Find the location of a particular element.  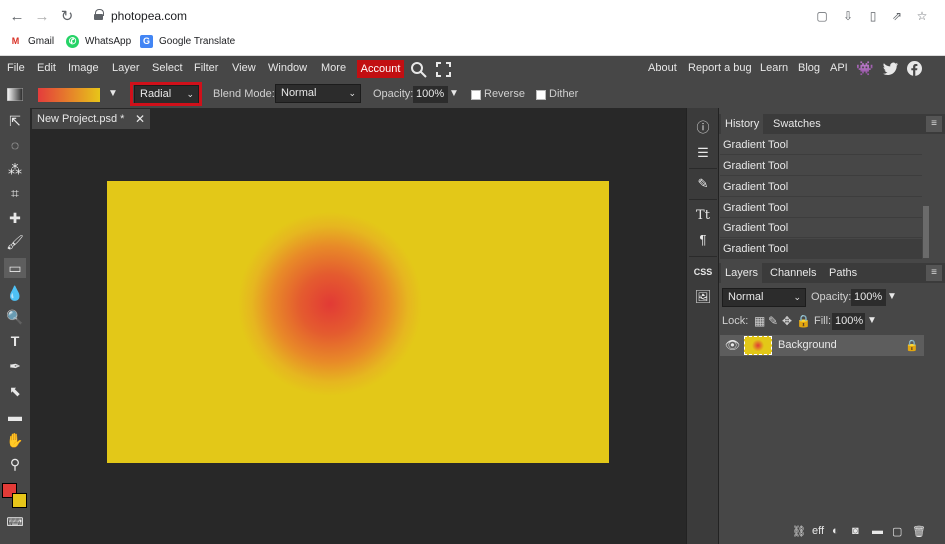

crop-tool-icon: ⌗ is located at coordinates (15, 193).